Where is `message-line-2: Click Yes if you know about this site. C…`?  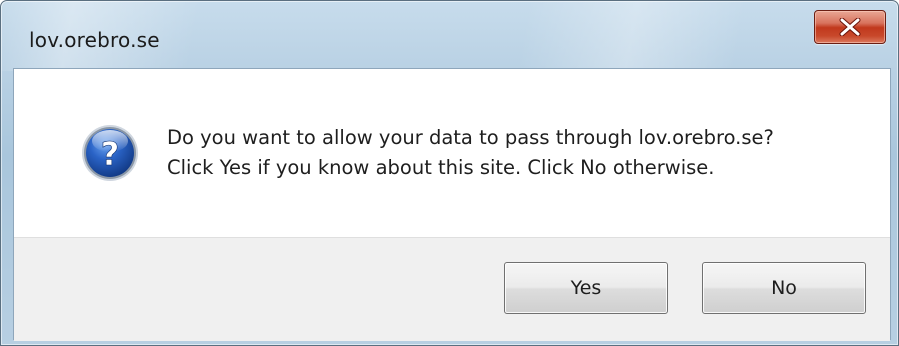
message-line-2: Click Yes if you know about this site. C… is located at coordinates (441, 167).